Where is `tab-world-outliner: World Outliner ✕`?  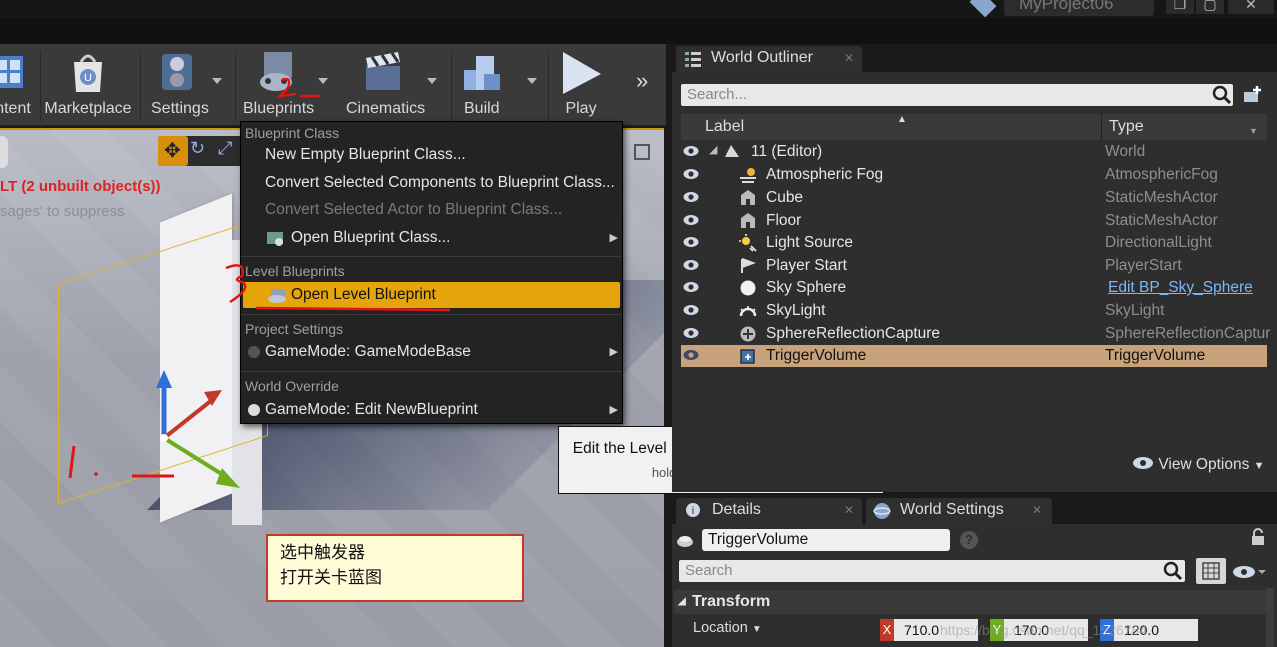 tab-world-outliner: World Outliner ✕ is located at coordinates (769, 59).